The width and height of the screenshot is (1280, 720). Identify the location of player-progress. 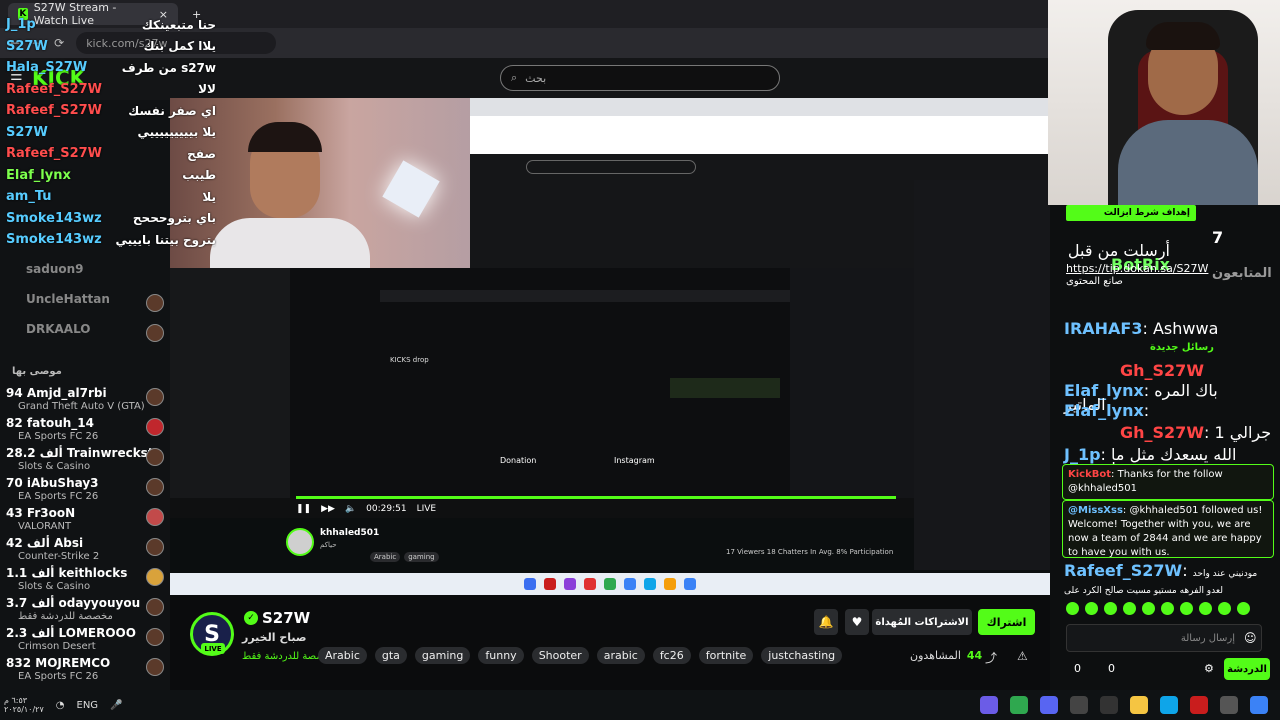
(596, 497).